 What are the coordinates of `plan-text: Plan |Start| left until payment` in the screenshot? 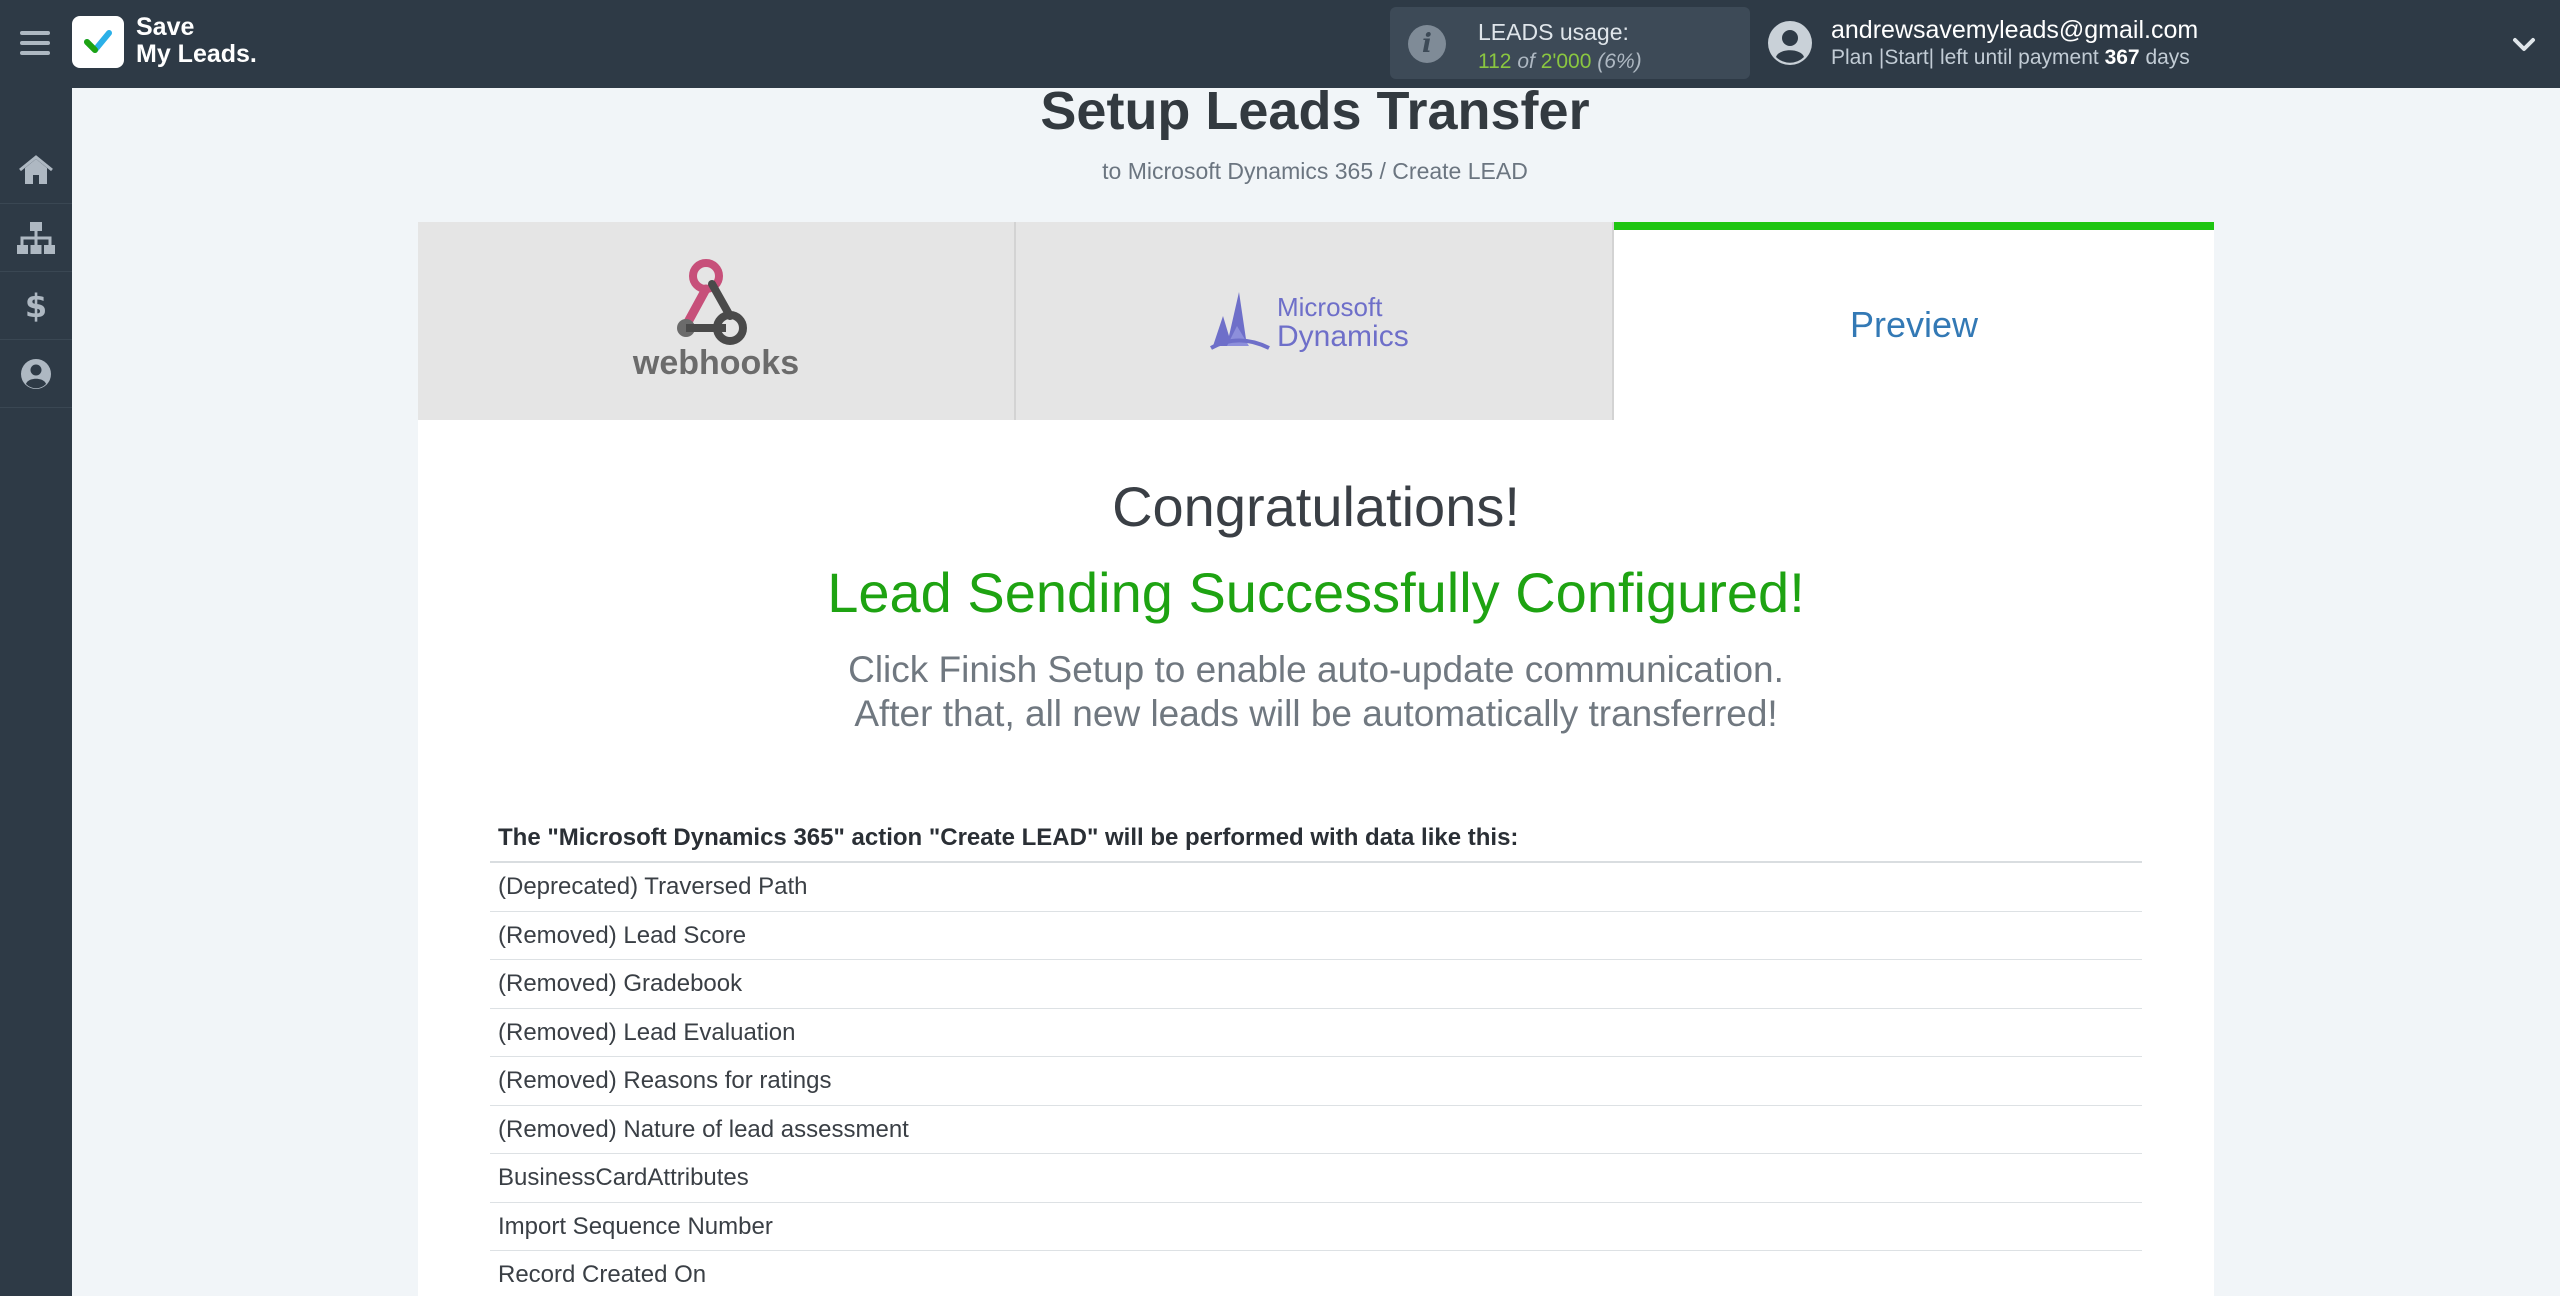 It's located at (1965, 57).